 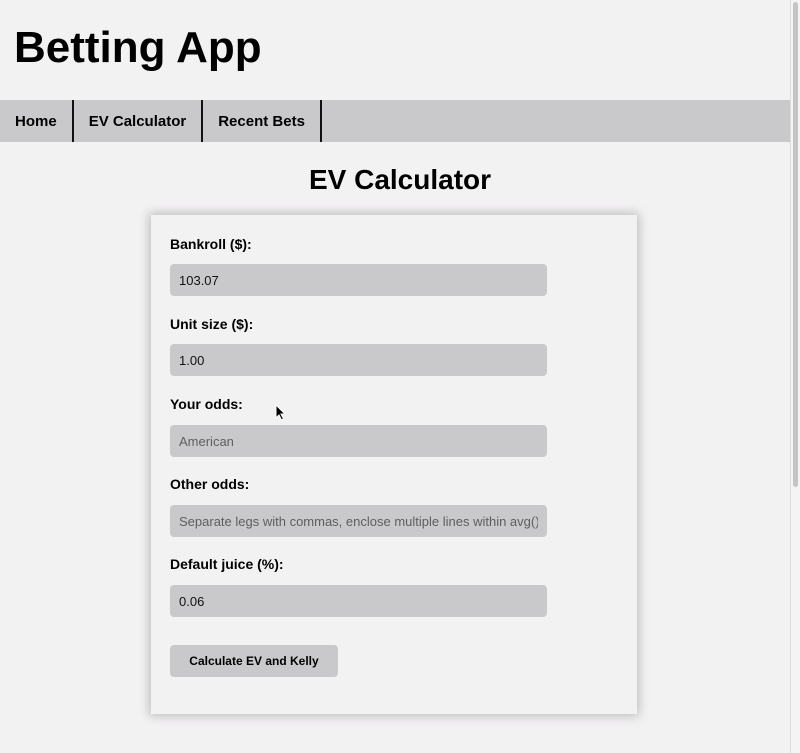 What do you see at coordinates (206, 404) in the screenshot?
I see `your-odds-label: Your odds:` at bounding box center [206, 404].